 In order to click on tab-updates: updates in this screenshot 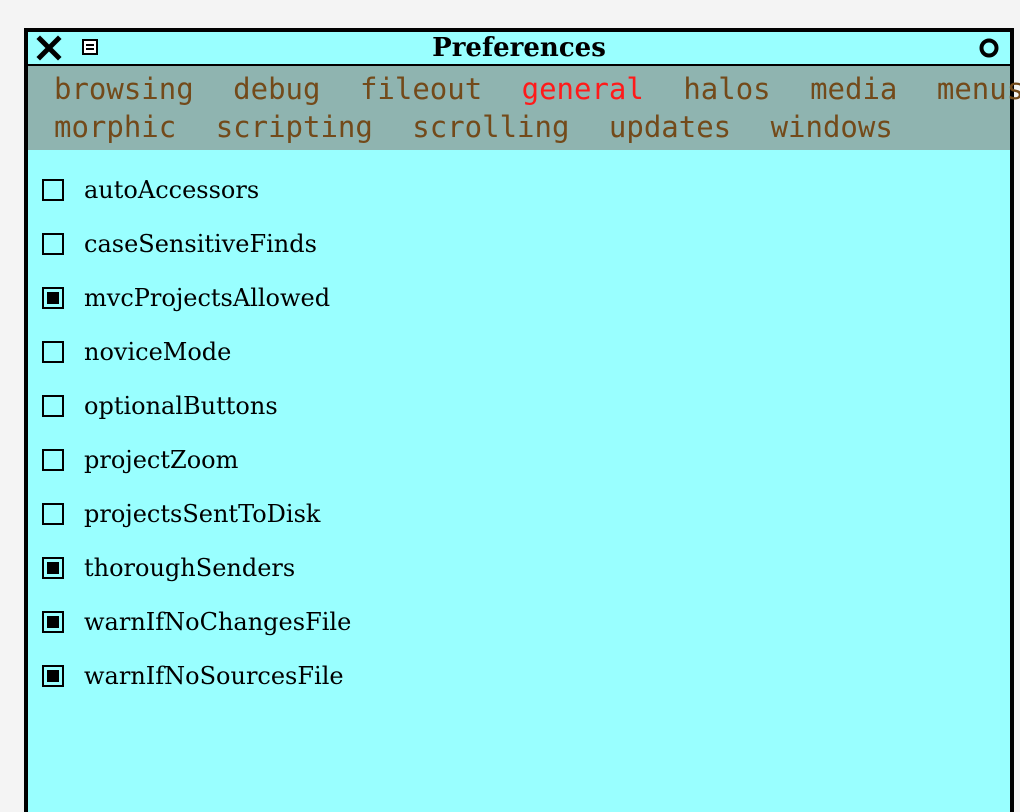, I will do `click(670, 127)`.